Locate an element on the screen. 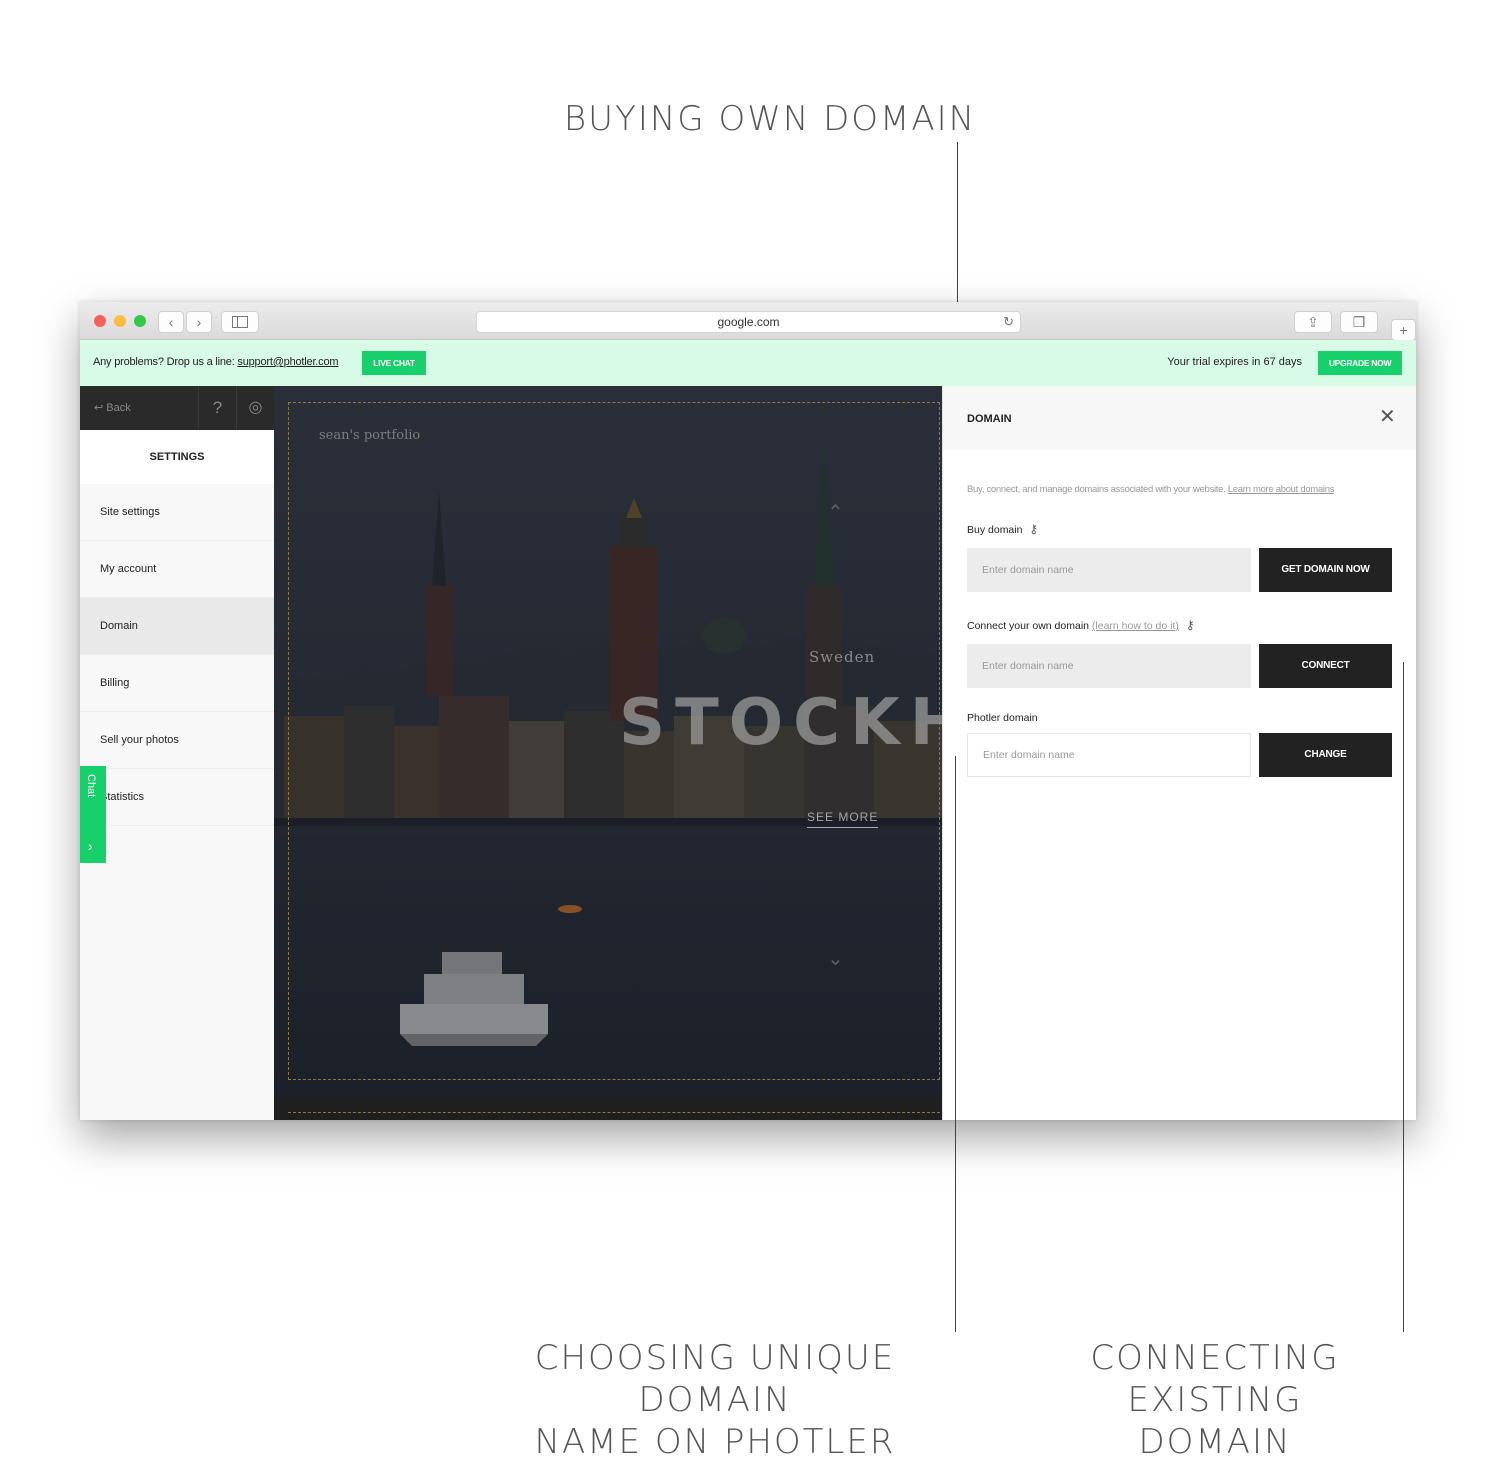 This screenshot has width=1500, height=1463. globe-icon: ◎ is located at coordinates (255, 408).